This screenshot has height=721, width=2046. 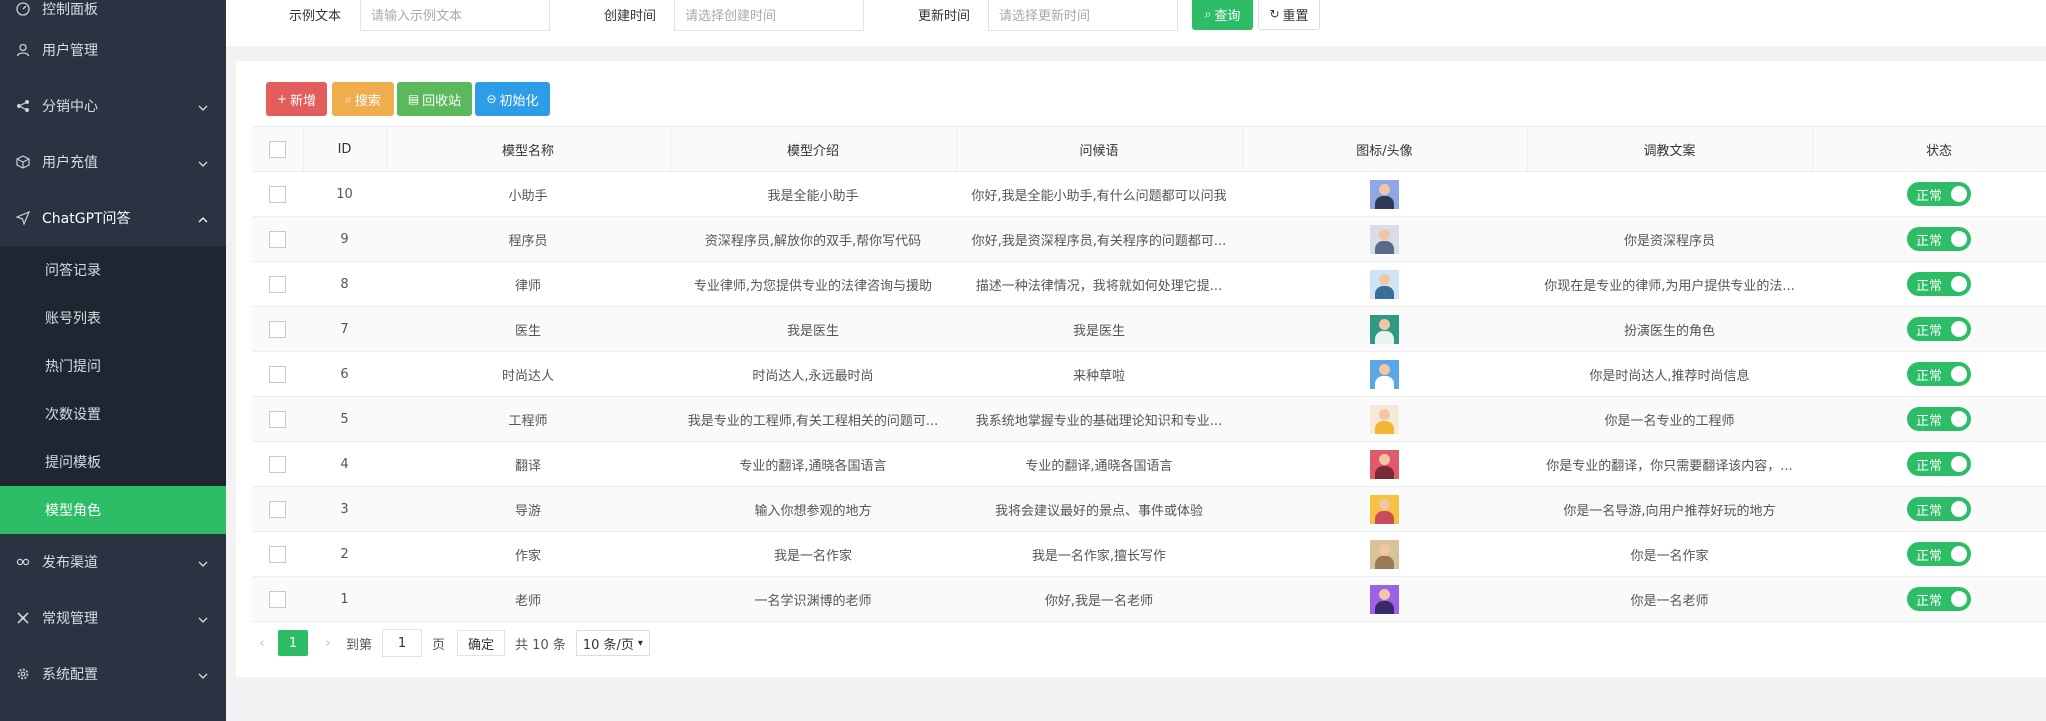 I want to click on recycle-bin-button-label: 回收站, so click(x=442, y=101).